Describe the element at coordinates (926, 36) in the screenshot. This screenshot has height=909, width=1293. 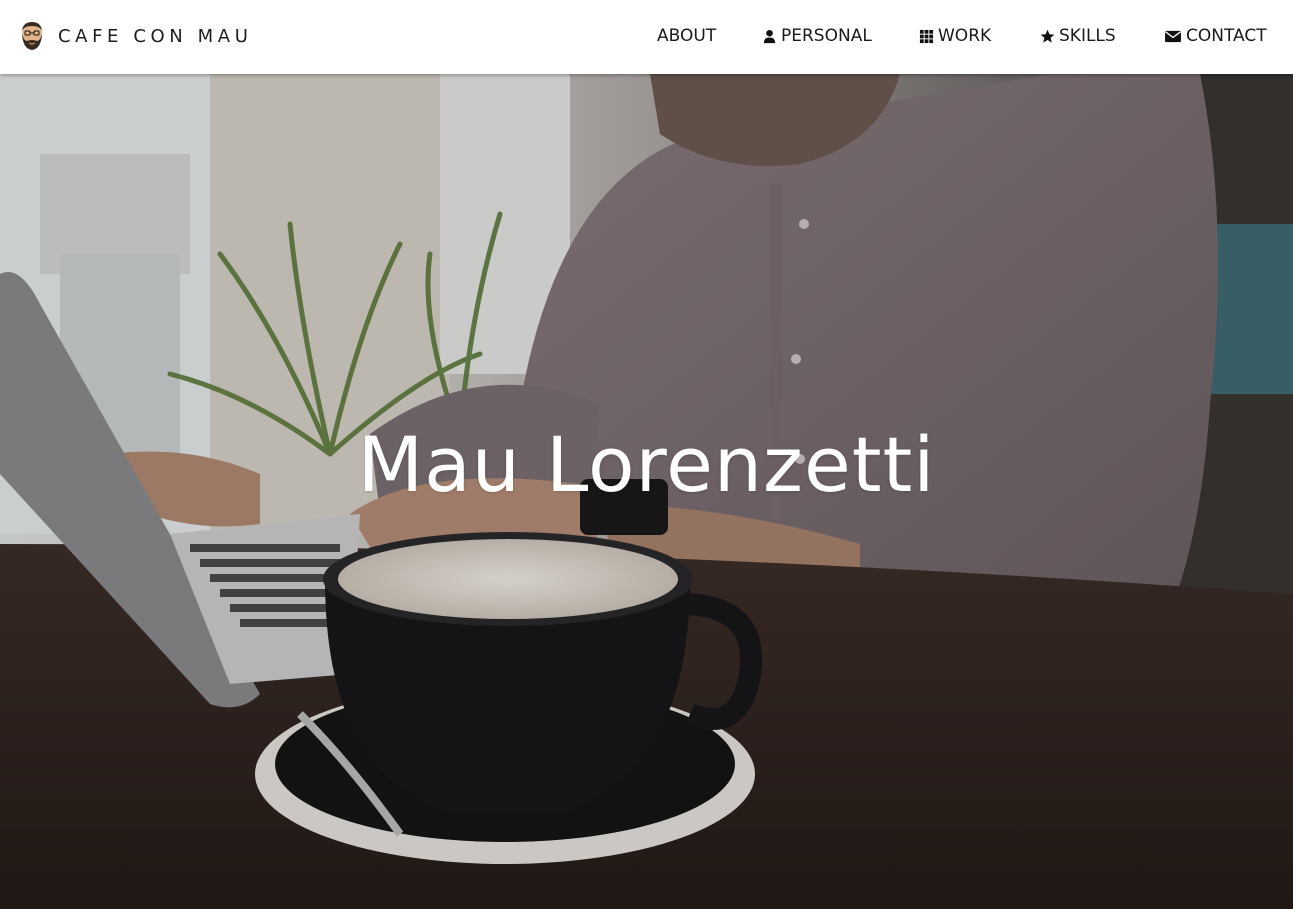
I see `grid-icon` at that location.